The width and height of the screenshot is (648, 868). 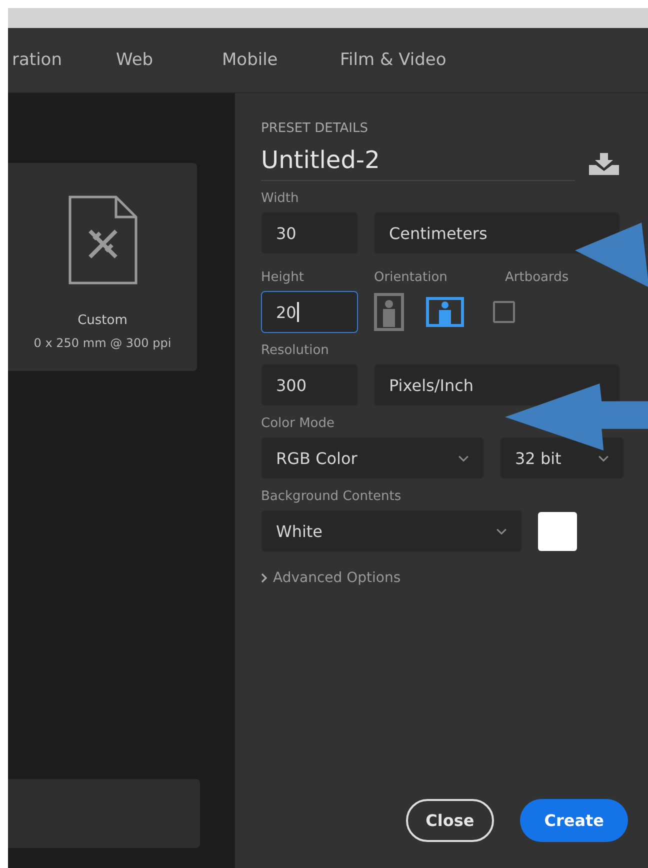 What do you see at coordinates (309, 233) in the screenshot?
I see `width-input: 30` at bounding box center [309, 233].